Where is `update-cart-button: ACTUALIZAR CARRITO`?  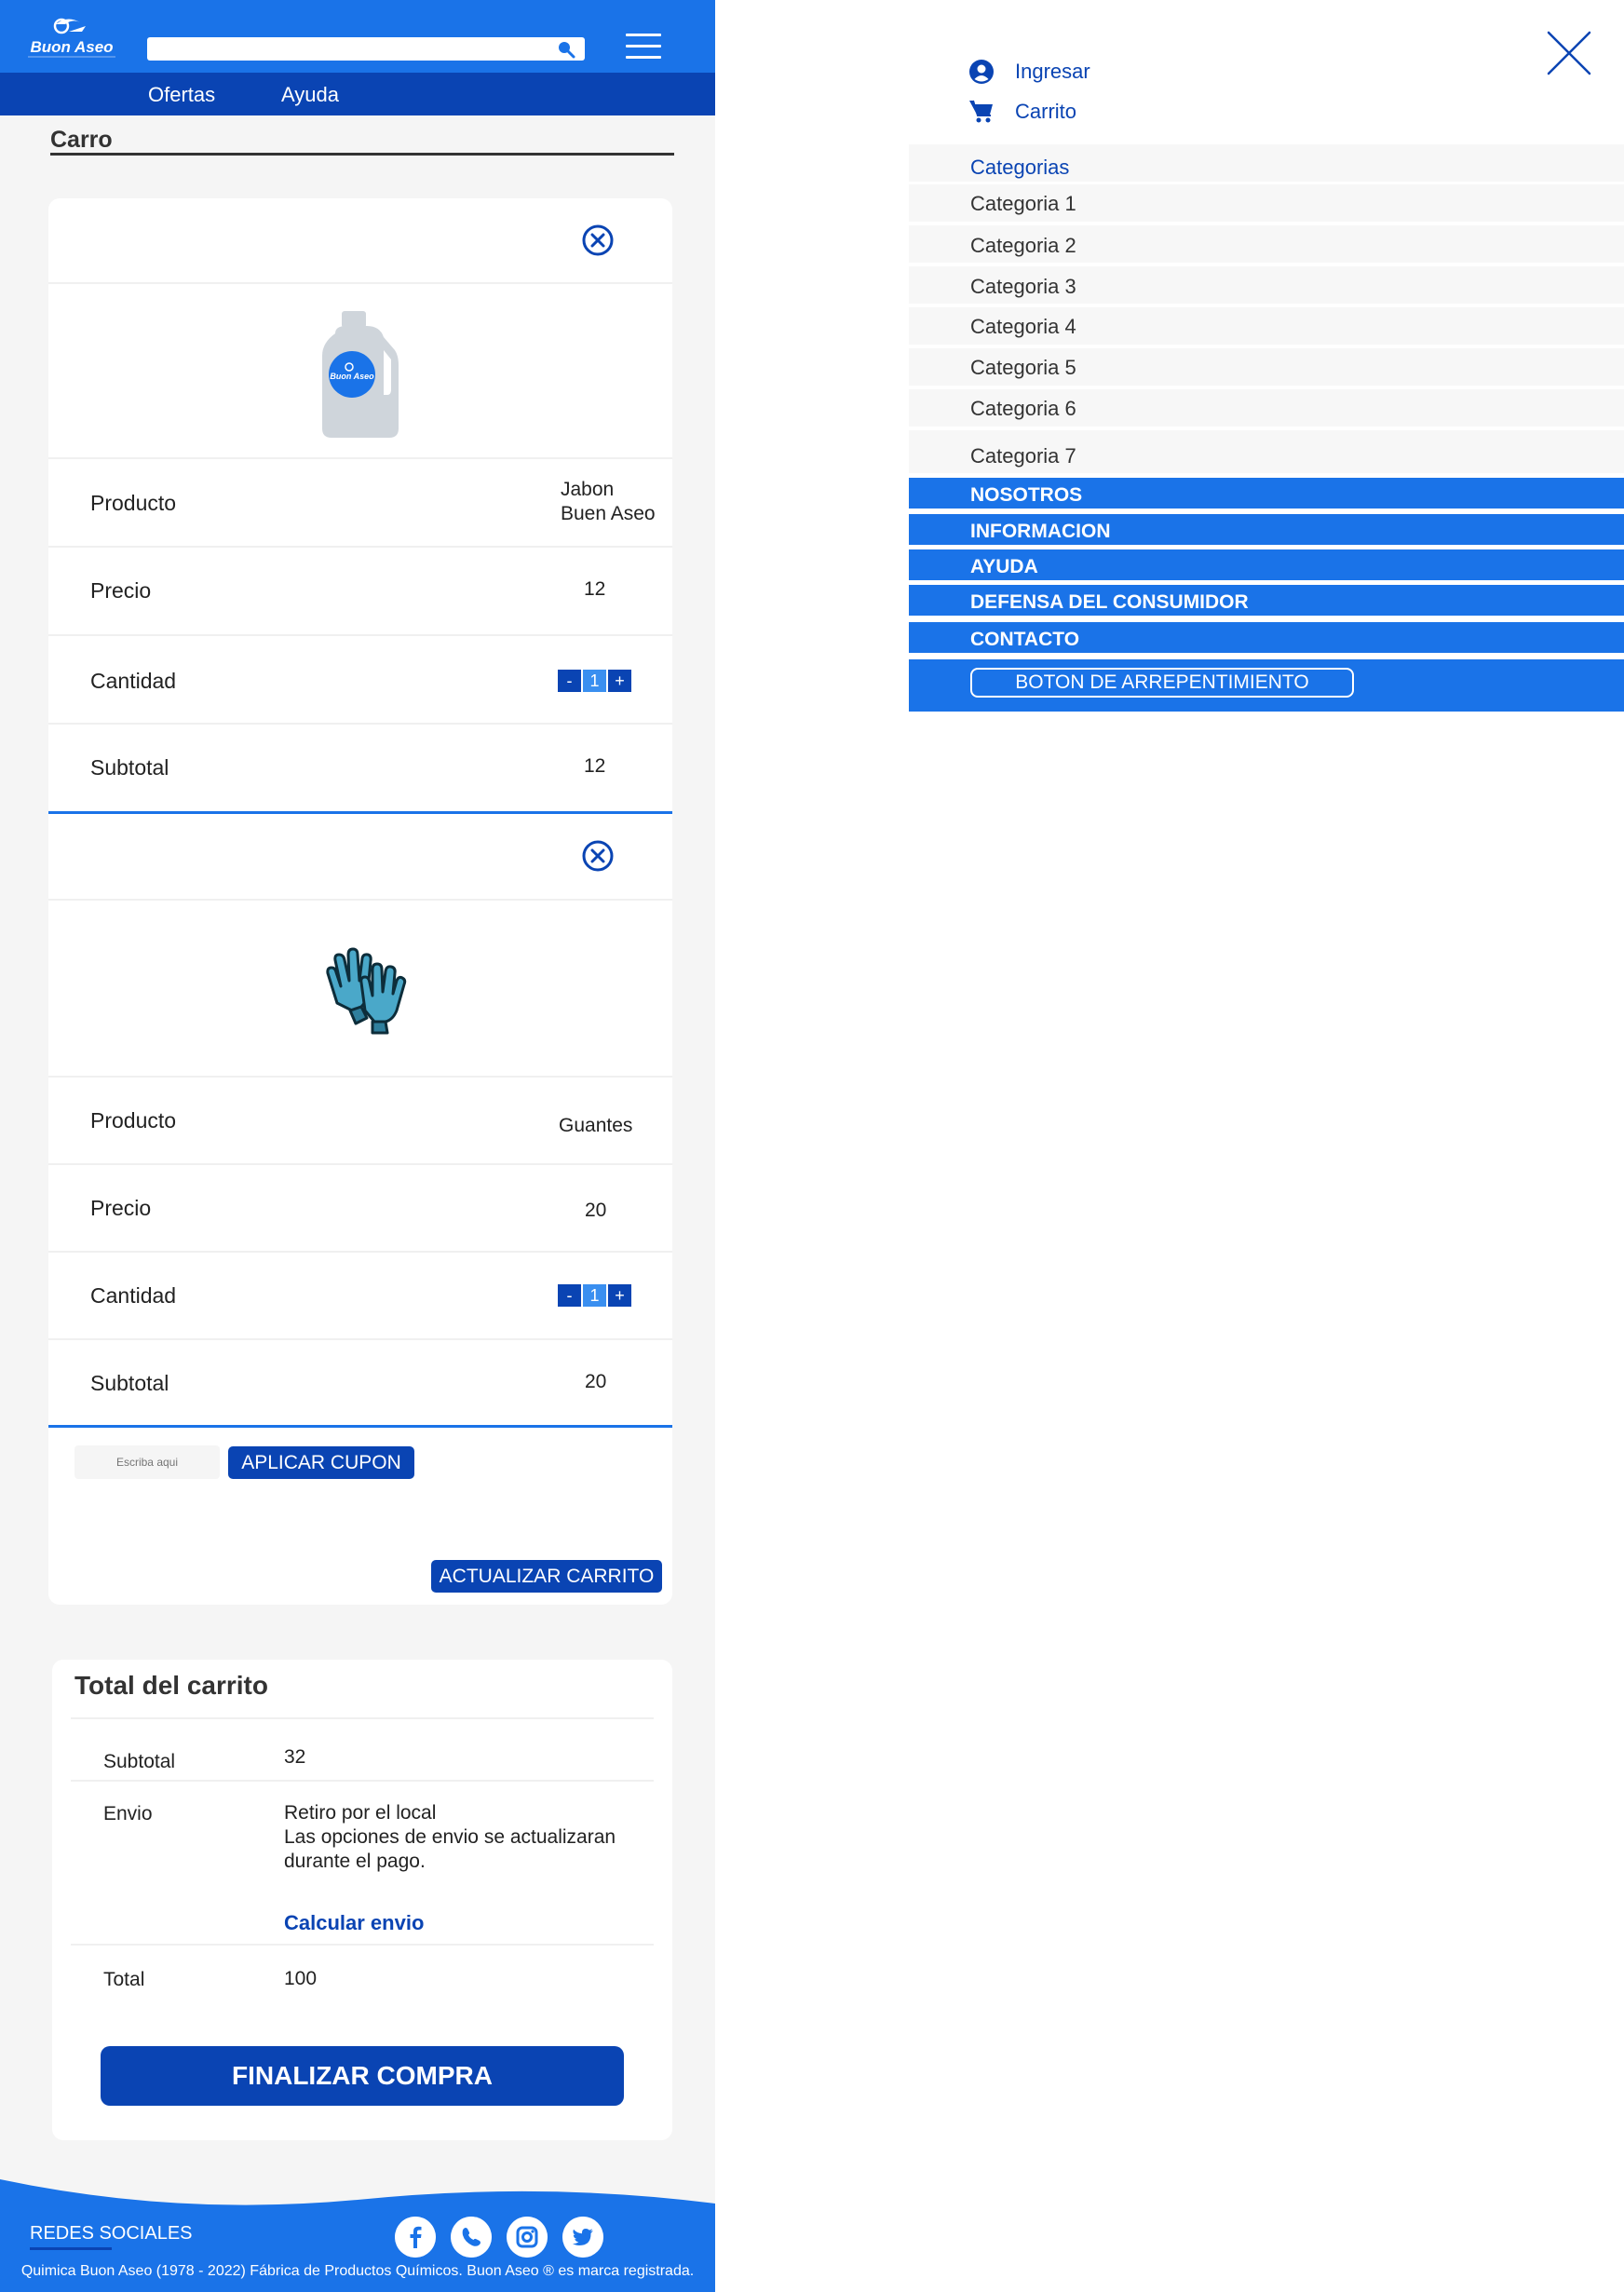 update-cart-button: ACTUALIZAR CARRITO is located at coordinates (546, 1576).